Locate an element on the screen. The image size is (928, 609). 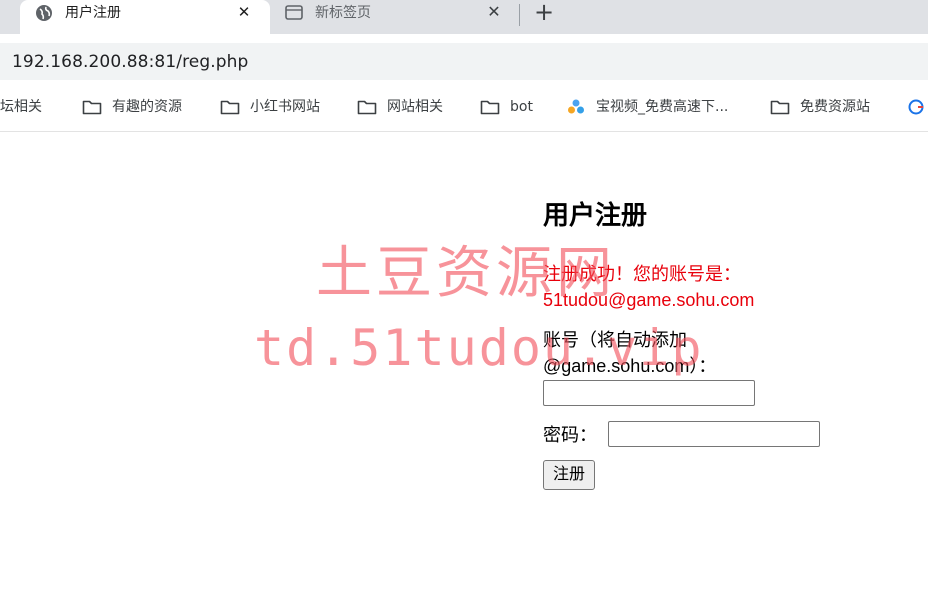
register-button: 注册 is located at coordinates (569, 475).